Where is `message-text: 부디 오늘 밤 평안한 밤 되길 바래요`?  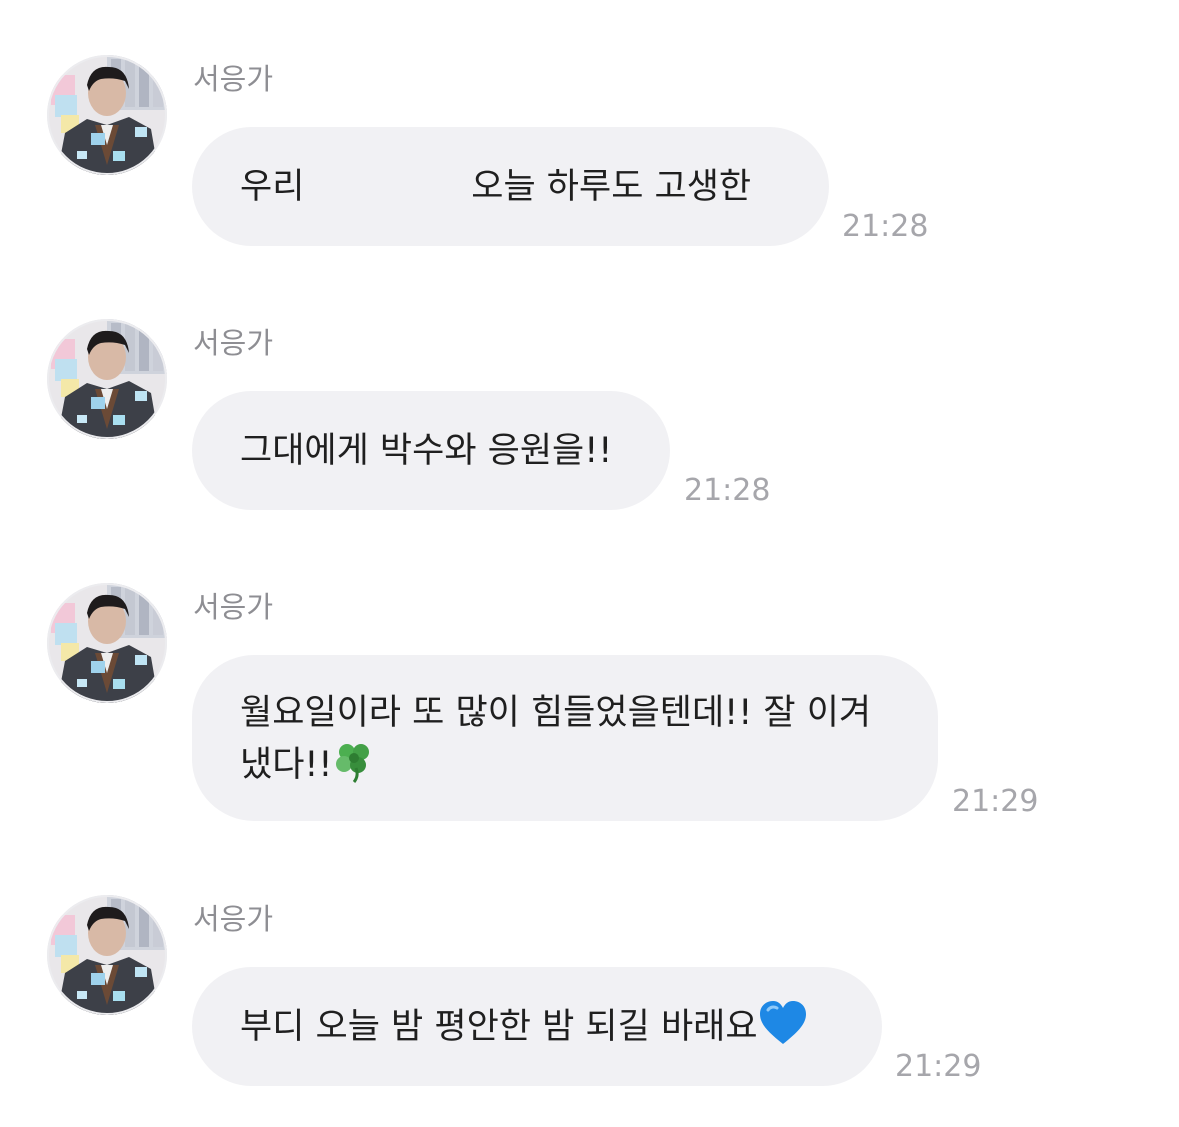
message-text: 부디 오늘 밤 평안한 밤 되길 바래요 is located at coordinates (499, 1027).